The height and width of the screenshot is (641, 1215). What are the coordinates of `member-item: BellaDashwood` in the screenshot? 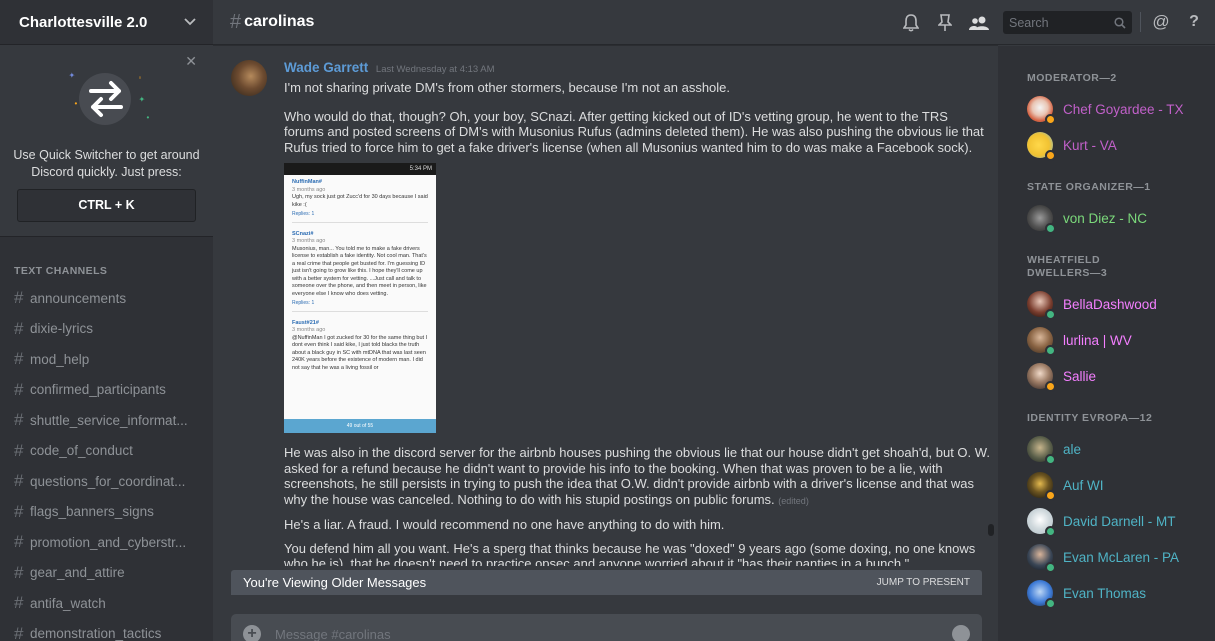 It's located at (1106, 304).